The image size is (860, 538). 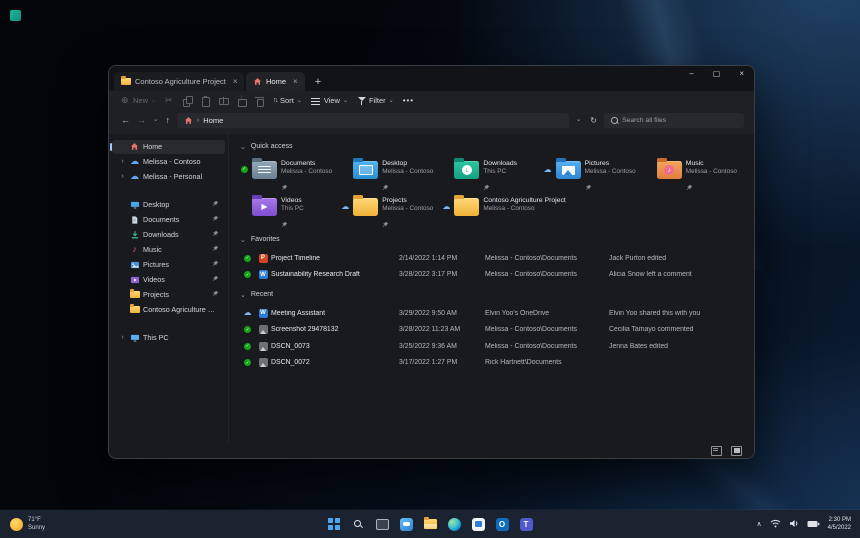 What do you see at coordinates (695, 174) in the screenshot?
I see `quick-access-tile: ♪ Music Melissa - Contoso` at bounding box center [695, 174].